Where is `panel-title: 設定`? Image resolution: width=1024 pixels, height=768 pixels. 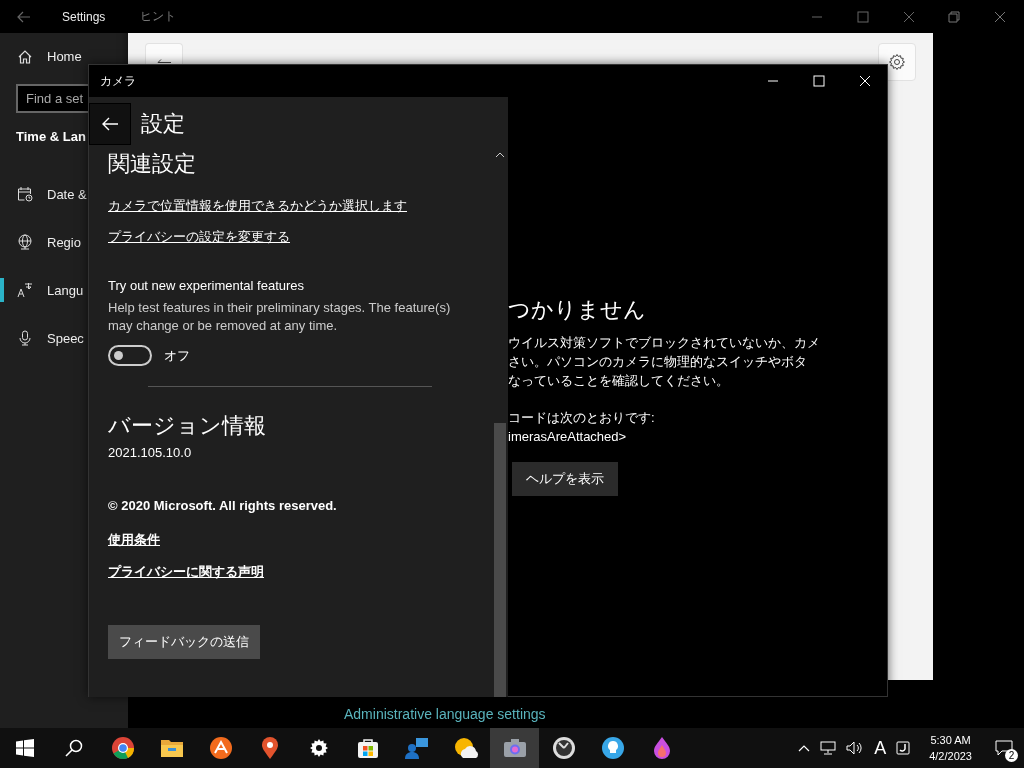
panel-title: 設定 is located at coordinates (163, 124).